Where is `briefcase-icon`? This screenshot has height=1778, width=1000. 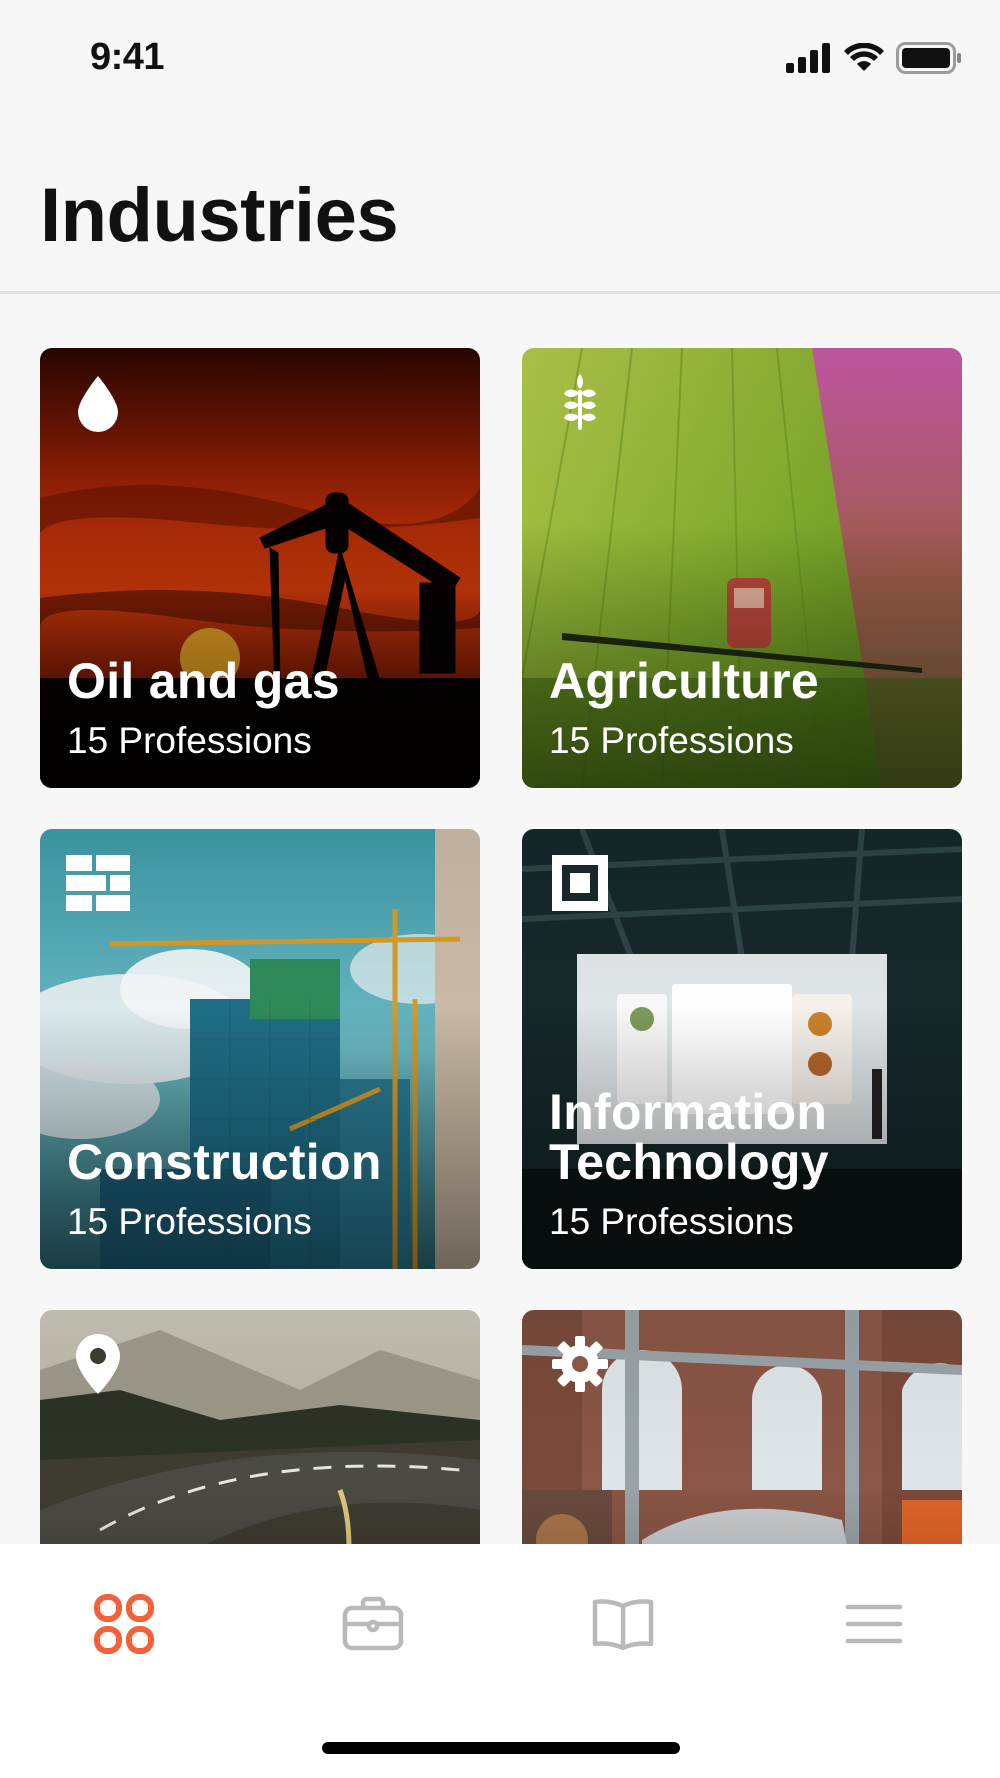 briefcase-icon is located at coordinates (373, 1623).